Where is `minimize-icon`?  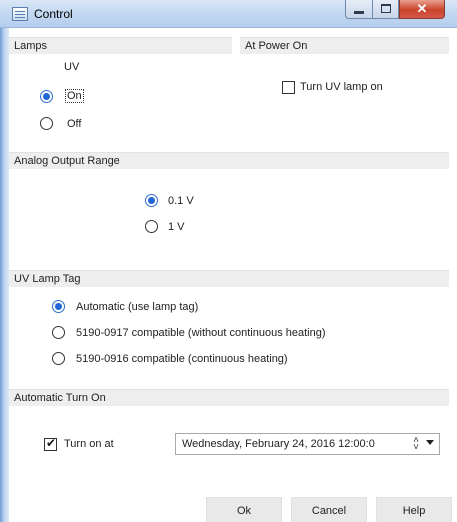
minimize-icon is located at coordinates (359, 12).